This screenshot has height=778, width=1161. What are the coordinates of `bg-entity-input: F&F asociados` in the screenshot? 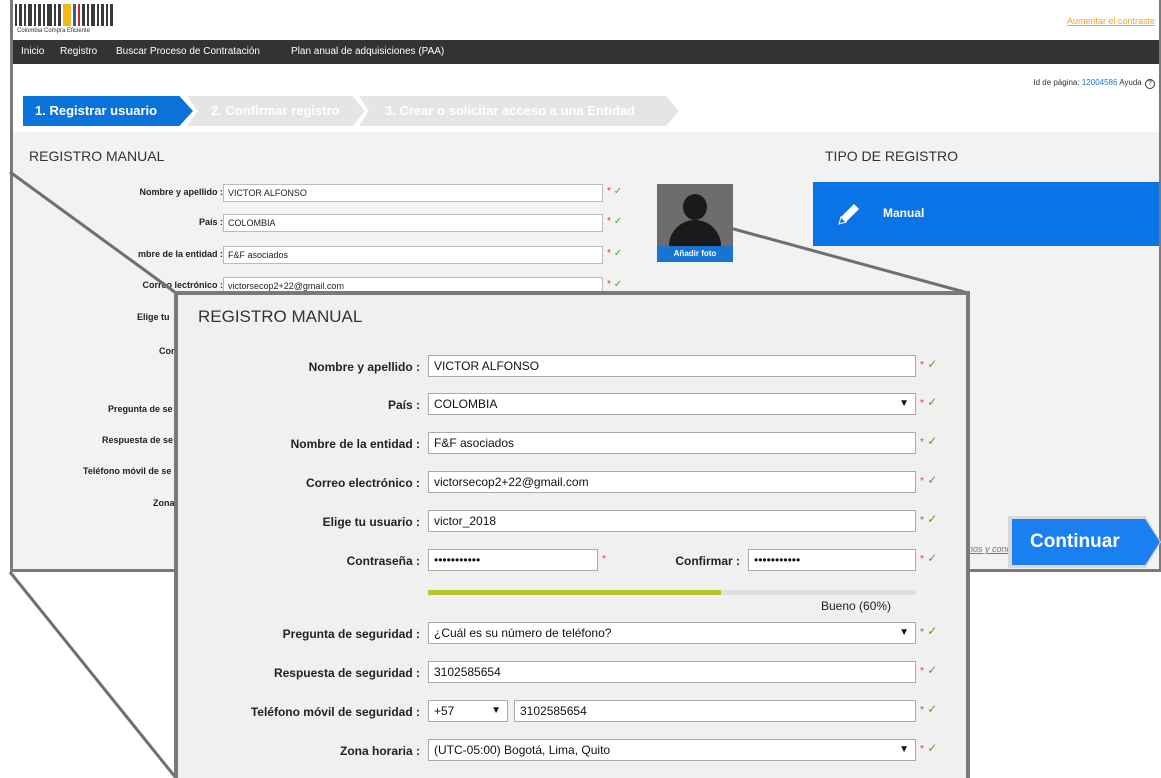 It's located at (413, 255).